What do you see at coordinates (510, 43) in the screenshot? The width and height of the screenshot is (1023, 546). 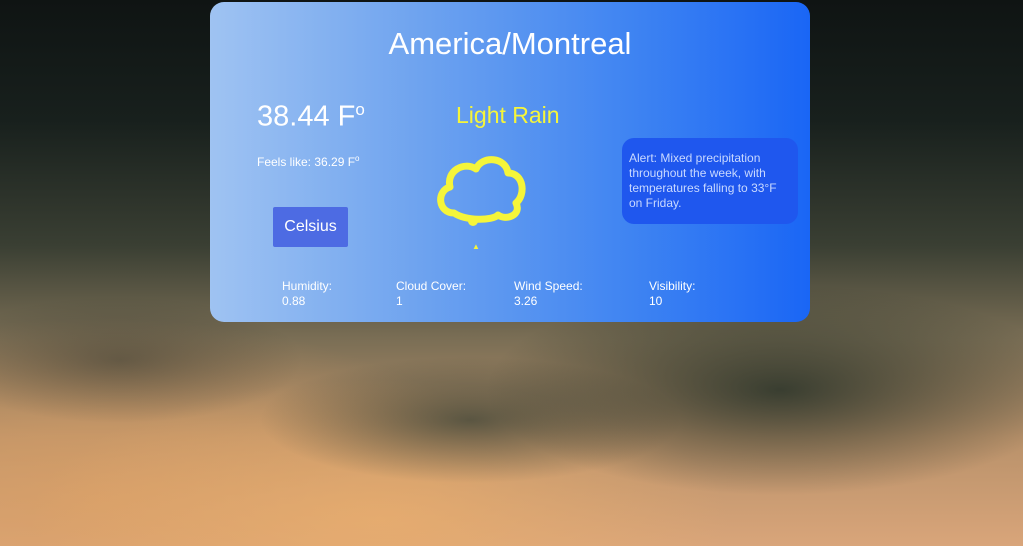 I see `location-title: America/Montreal` at bounding box center [510, 43].